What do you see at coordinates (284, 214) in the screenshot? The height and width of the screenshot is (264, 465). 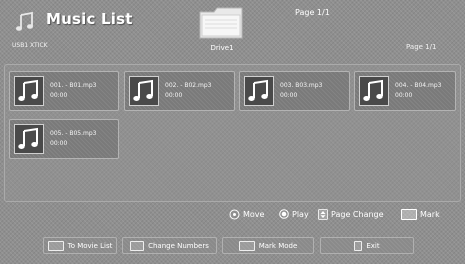 I see `ok-button-icon` at bounding box center [284, 214].